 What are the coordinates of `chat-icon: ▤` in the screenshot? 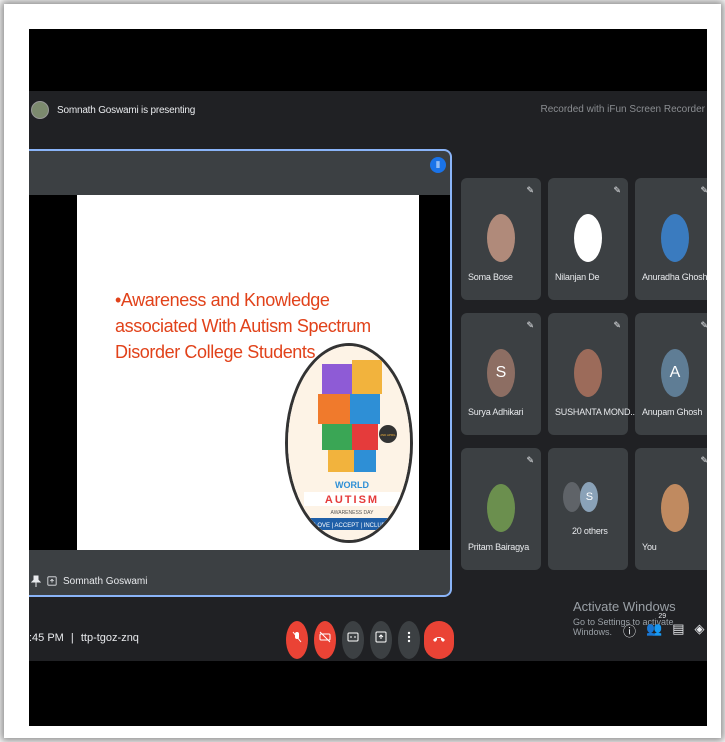 It's located at (678, 630).